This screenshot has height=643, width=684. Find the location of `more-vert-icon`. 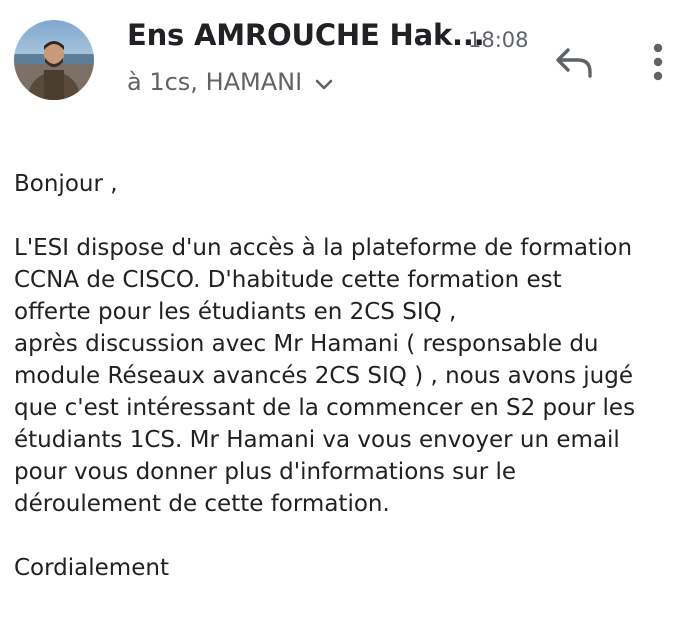

more-vert-icon is located at coordinates (658, 62).